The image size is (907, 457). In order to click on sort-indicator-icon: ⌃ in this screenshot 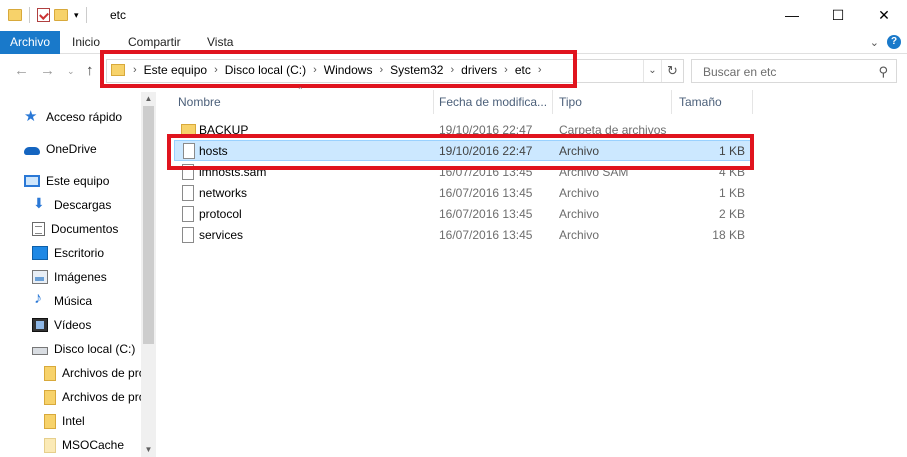, I will do `click(300, 90)`.